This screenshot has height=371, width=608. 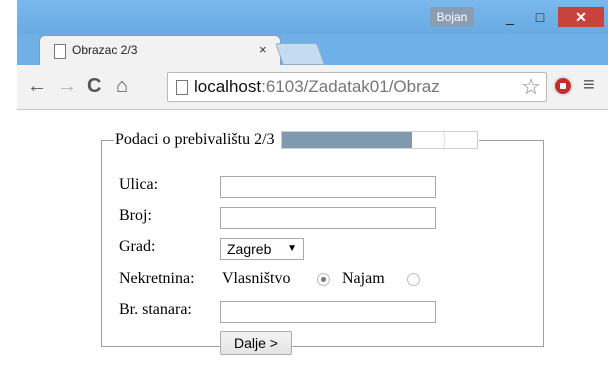 I want to click on nekretnina-label: Nekretnina:, so click(x=157, y=278).